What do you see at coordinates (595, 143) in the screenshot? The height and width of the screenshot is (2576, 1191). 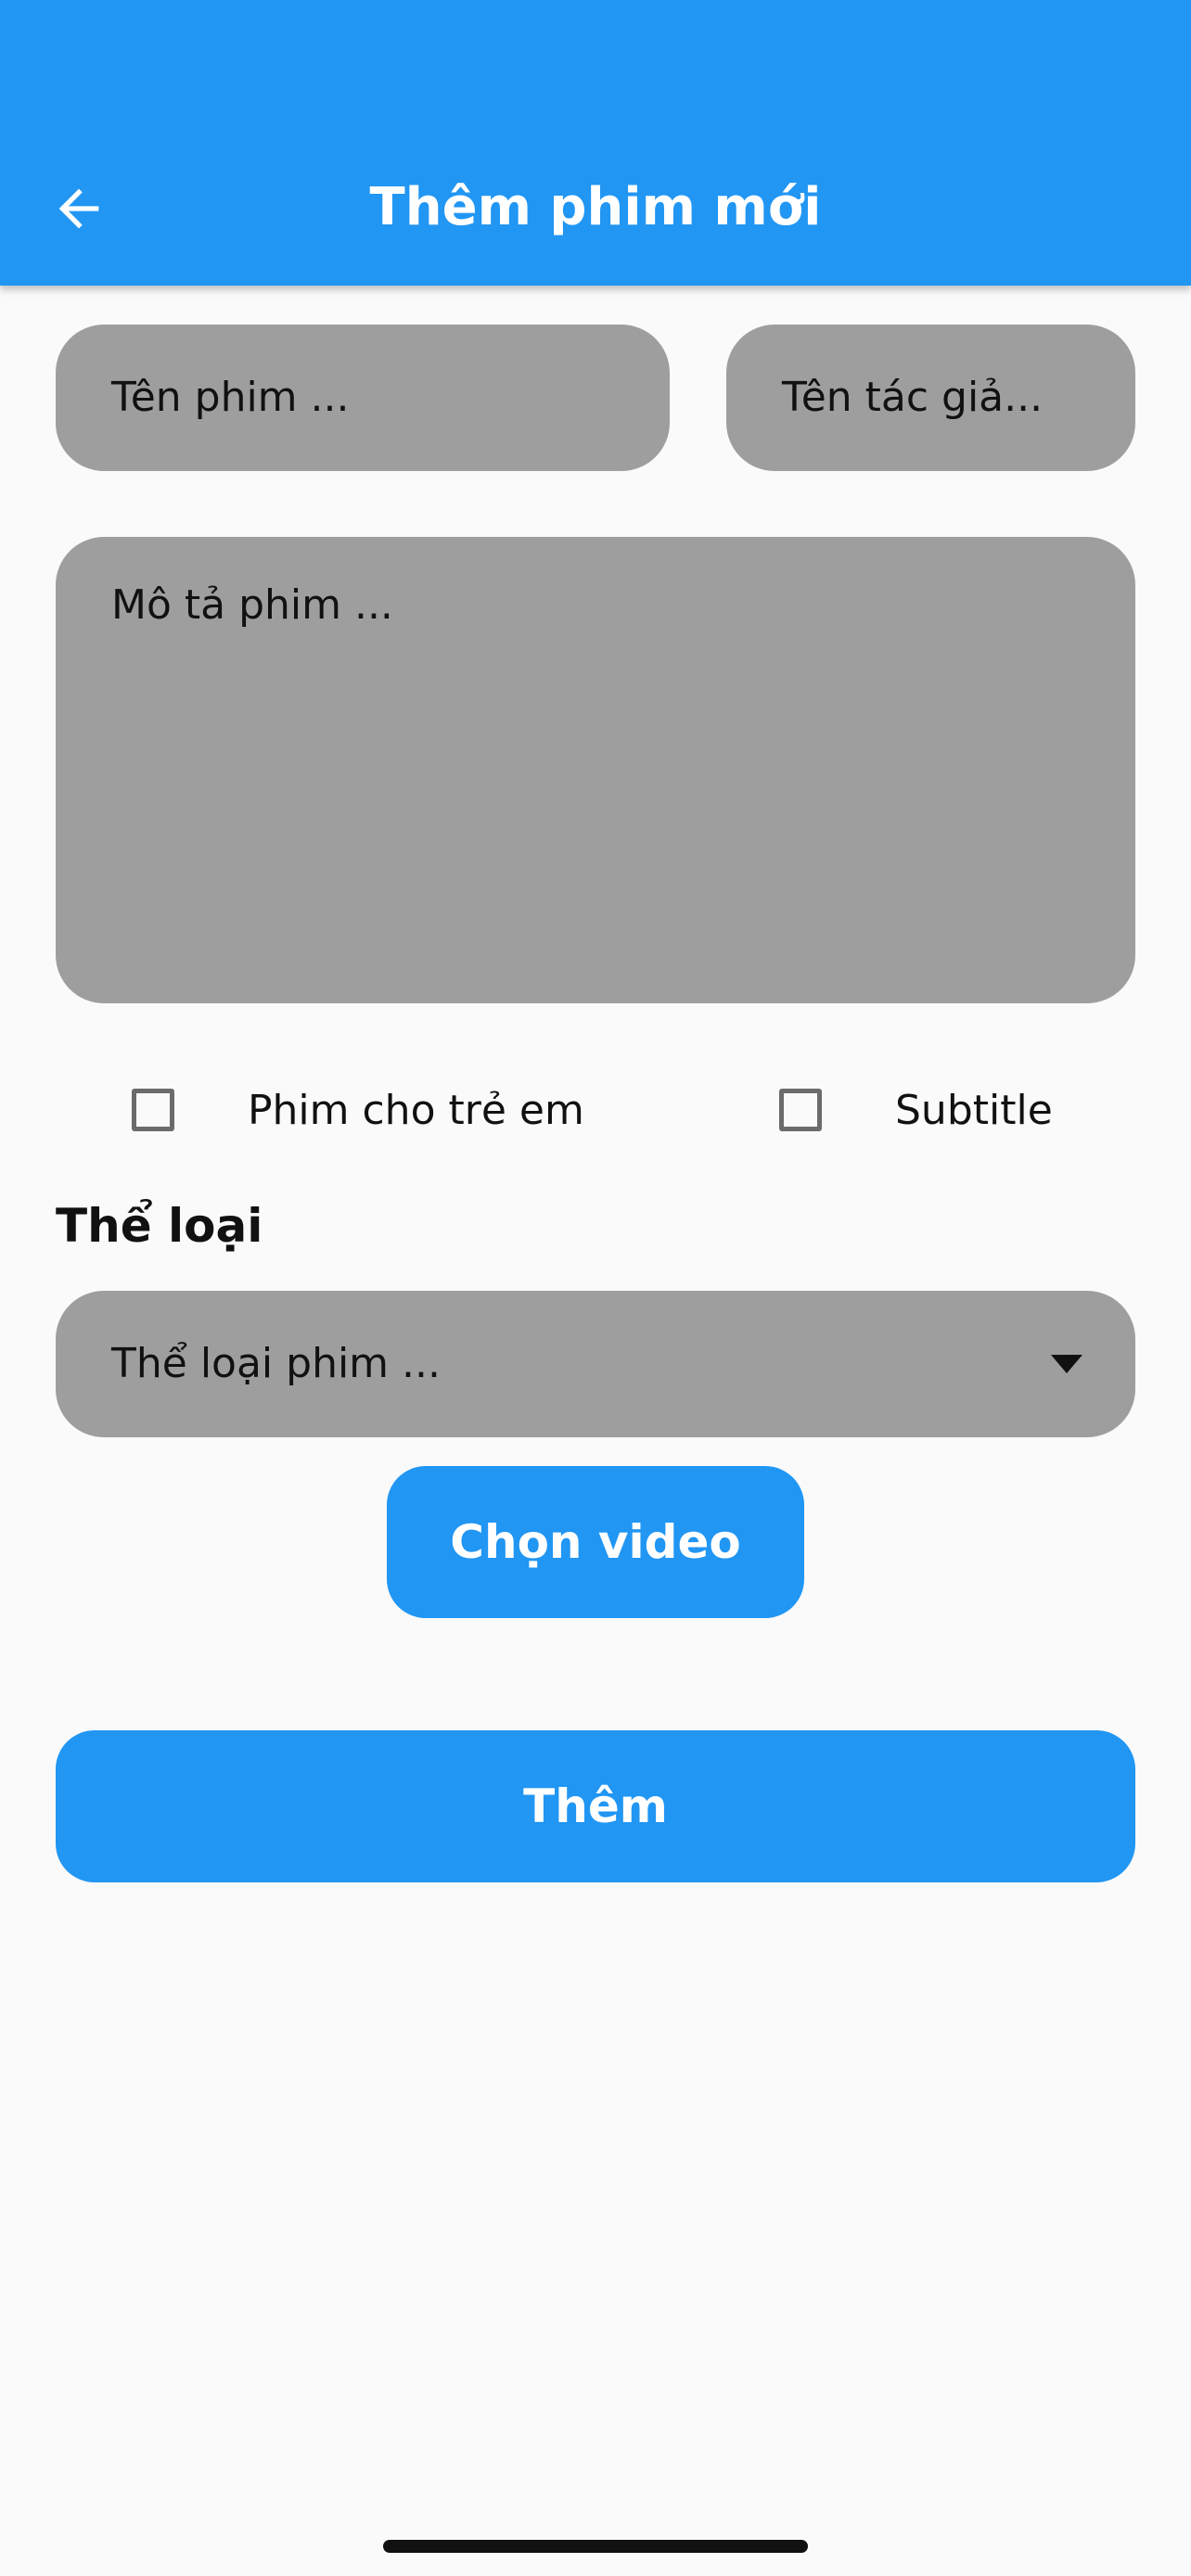 I see `app-bar: Thêm phim mới` at bounding box center [595, 143].